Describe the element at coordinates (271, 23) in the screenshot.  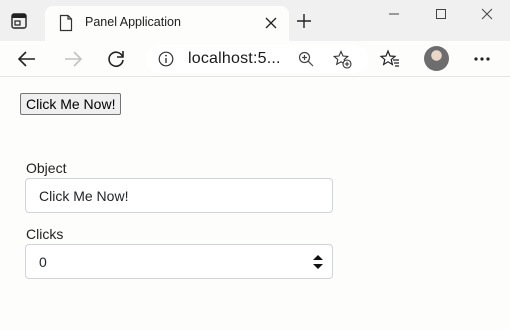
I see `close-icon` at that location.